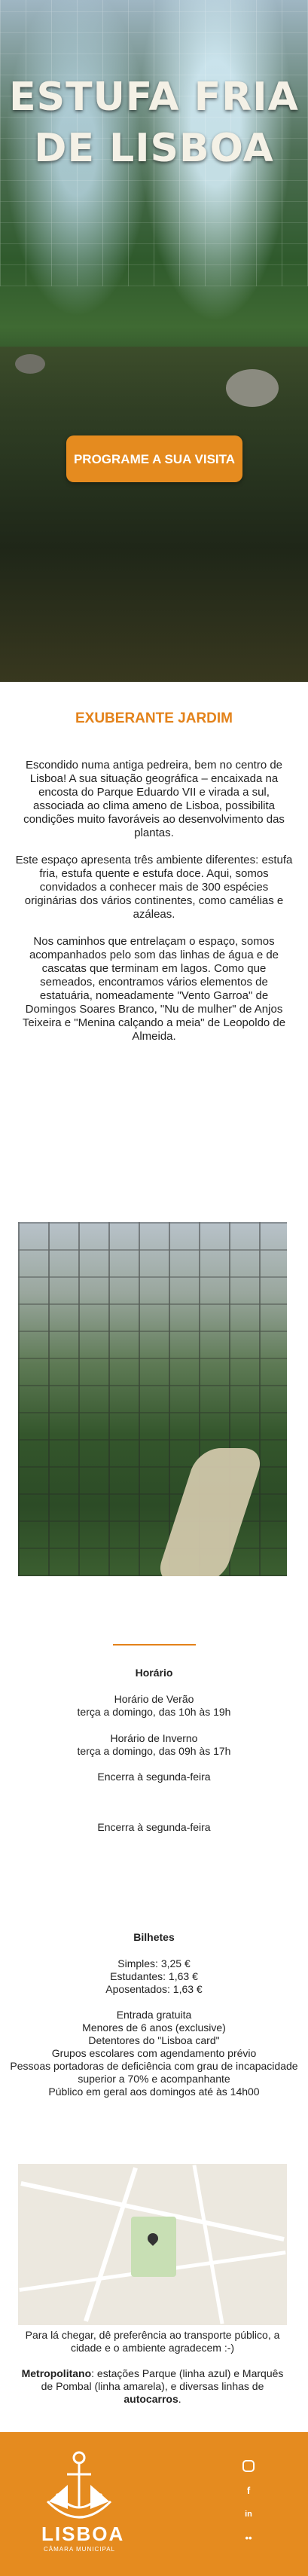 The width and height of the screenshot is (308, 2576). Describe the element at coordinates (154, 148) in the screenshot. I see `title-line-2: DE LISBOA` at that location.